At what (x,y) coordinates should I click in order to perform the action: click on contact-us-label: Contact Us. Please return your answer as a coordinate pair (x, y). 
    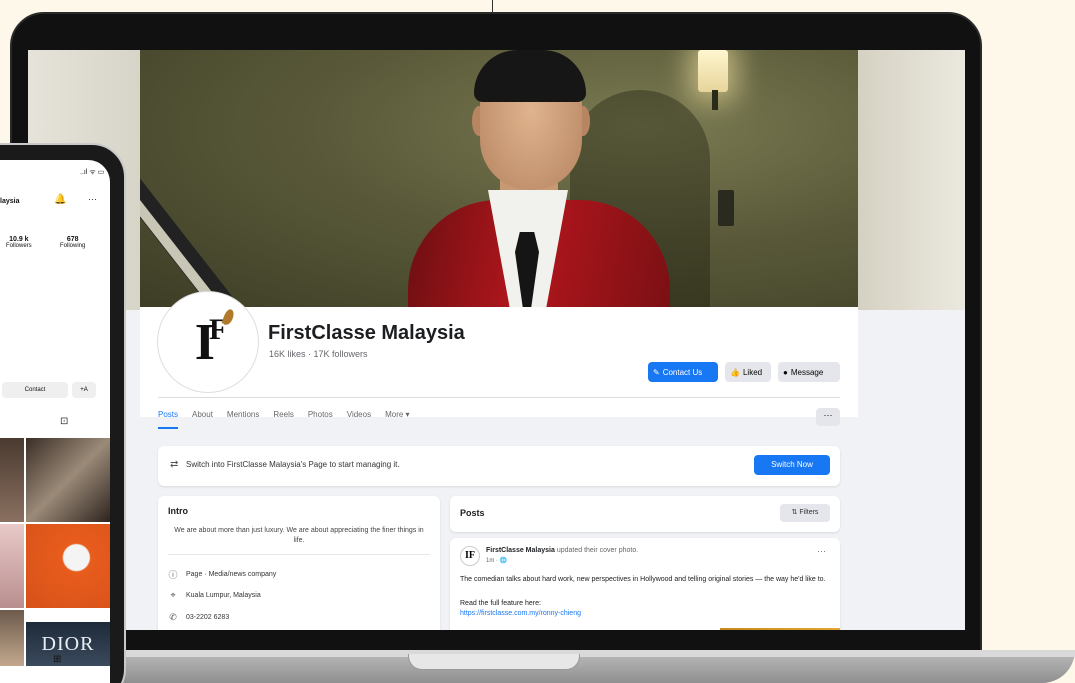
    Looking at the image, I should click on (682, 372).